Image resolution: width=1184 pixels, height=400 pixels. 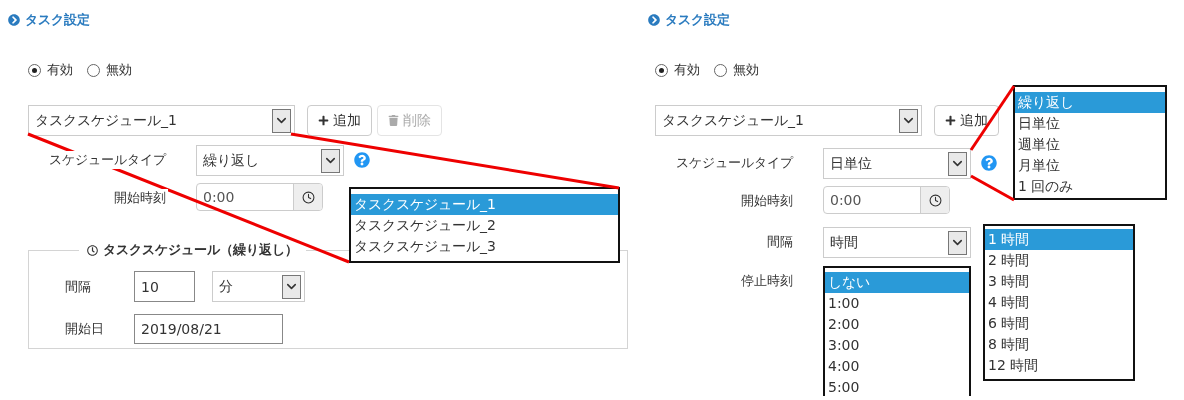 I want to click on dropdown-option: 8 時間, so click(x=1059, y=344).